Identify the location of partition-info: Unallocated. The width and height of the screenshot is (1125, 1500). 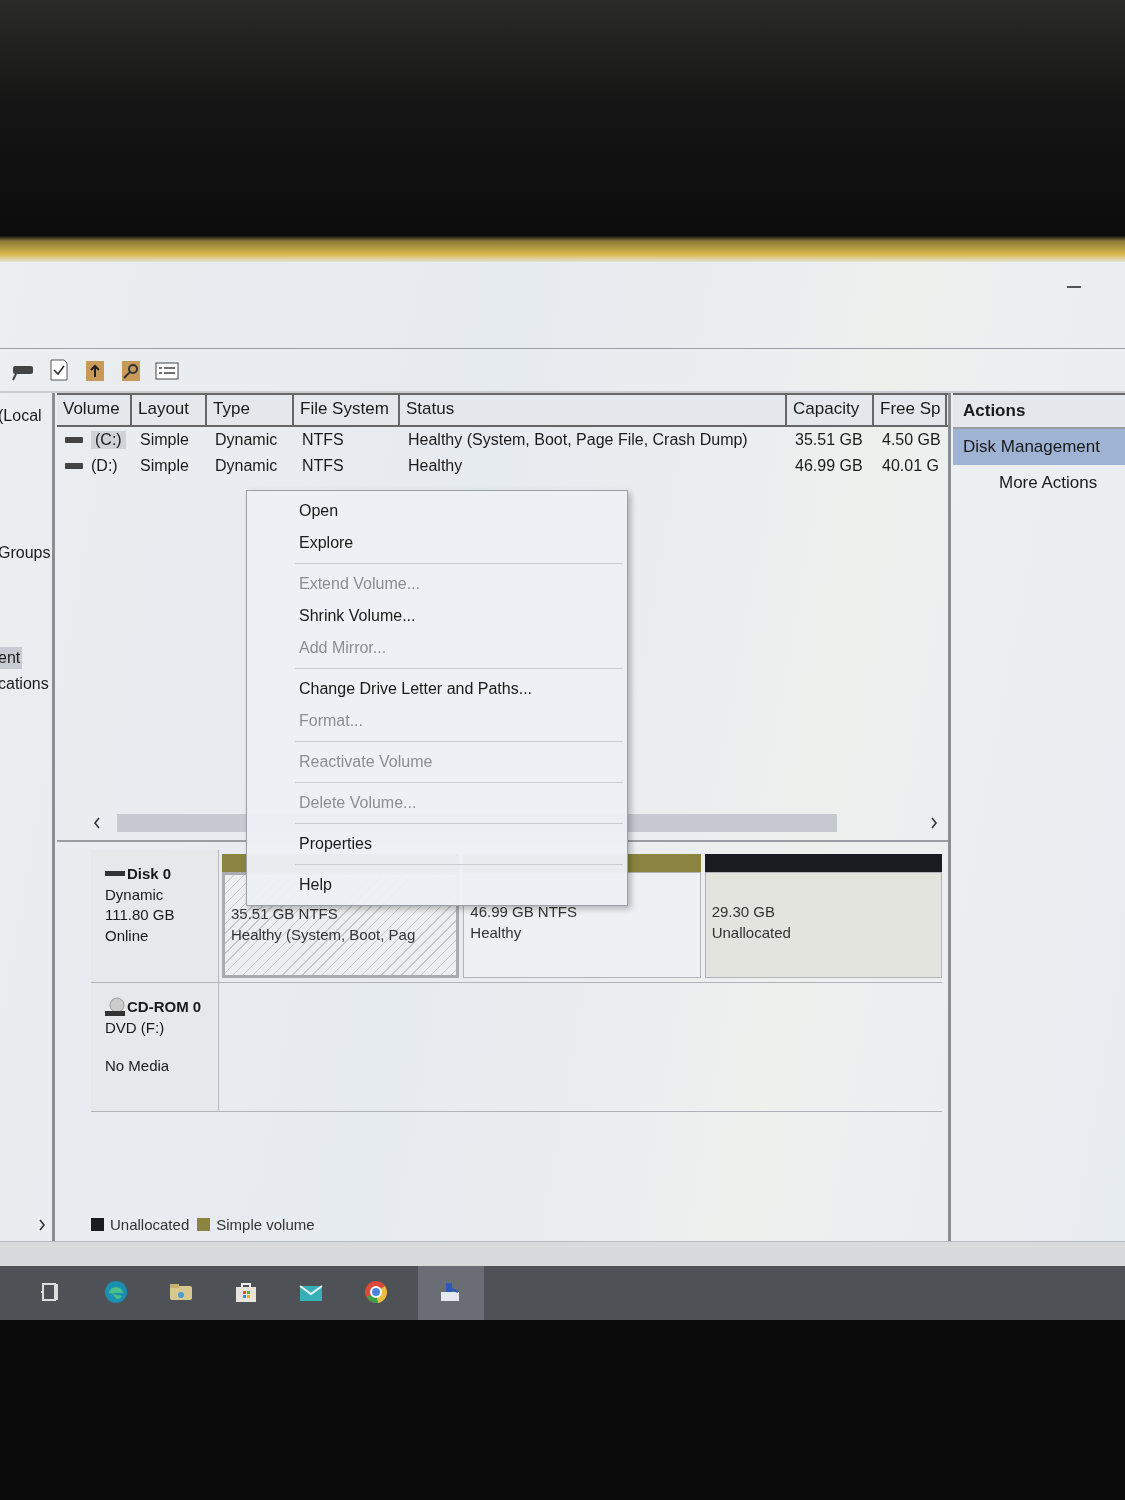
(751, 933).